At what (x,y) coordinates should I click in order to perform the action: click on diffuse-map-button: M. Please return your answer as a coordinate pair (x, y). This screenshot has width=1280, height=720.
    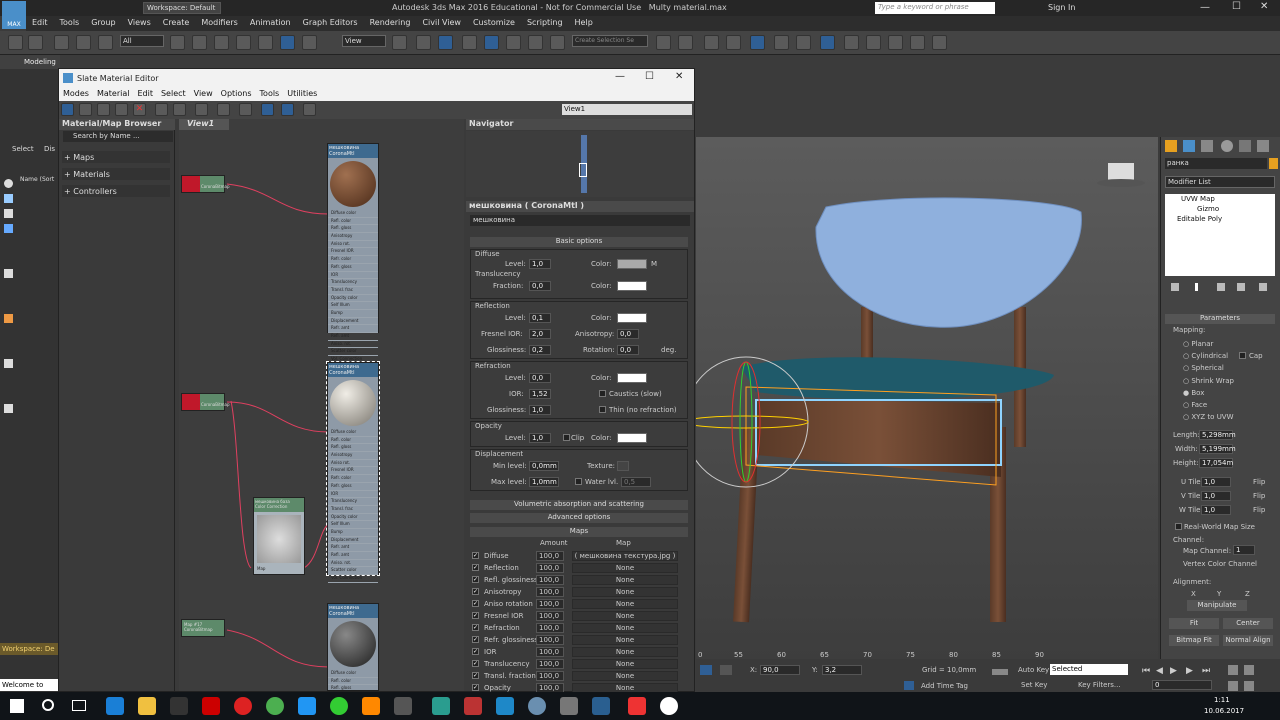
    Looking at the image, I should click on (654, 264).